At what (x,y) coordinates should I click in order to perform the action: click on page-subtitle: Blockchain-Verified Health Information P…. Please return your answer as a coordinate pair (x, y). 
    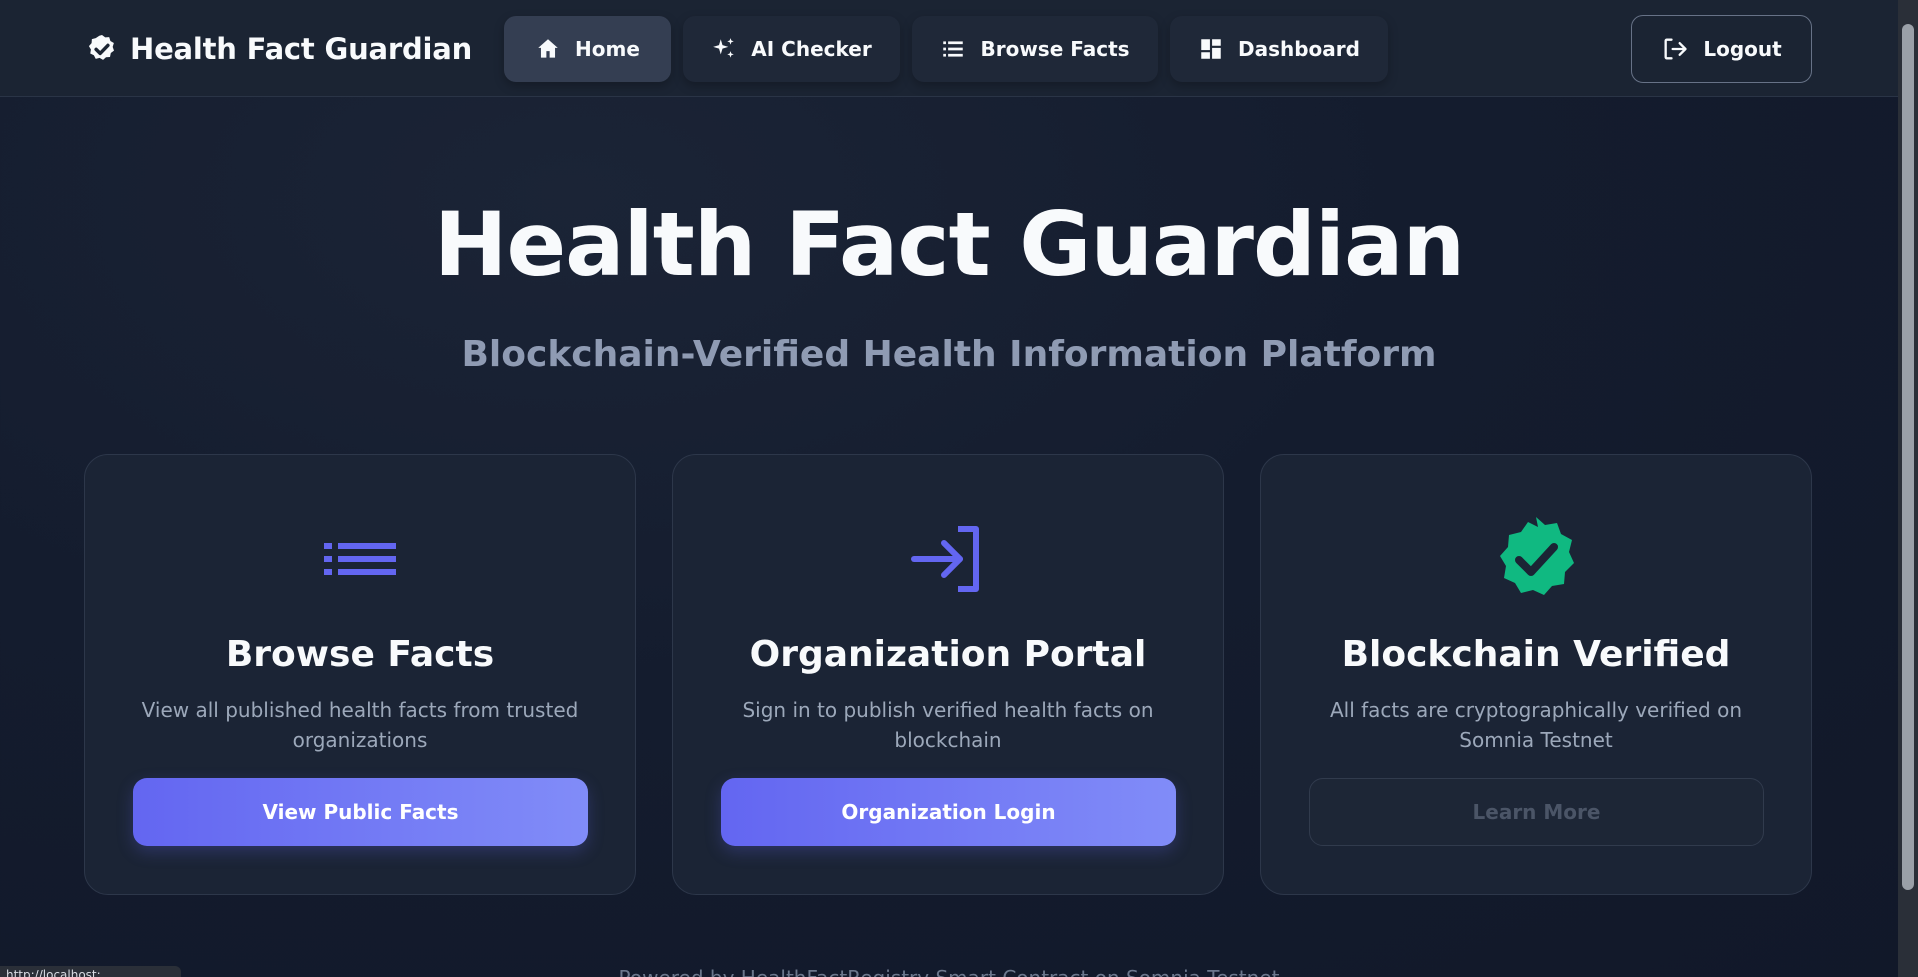
    Looking at the image, I should click on (949, 354).